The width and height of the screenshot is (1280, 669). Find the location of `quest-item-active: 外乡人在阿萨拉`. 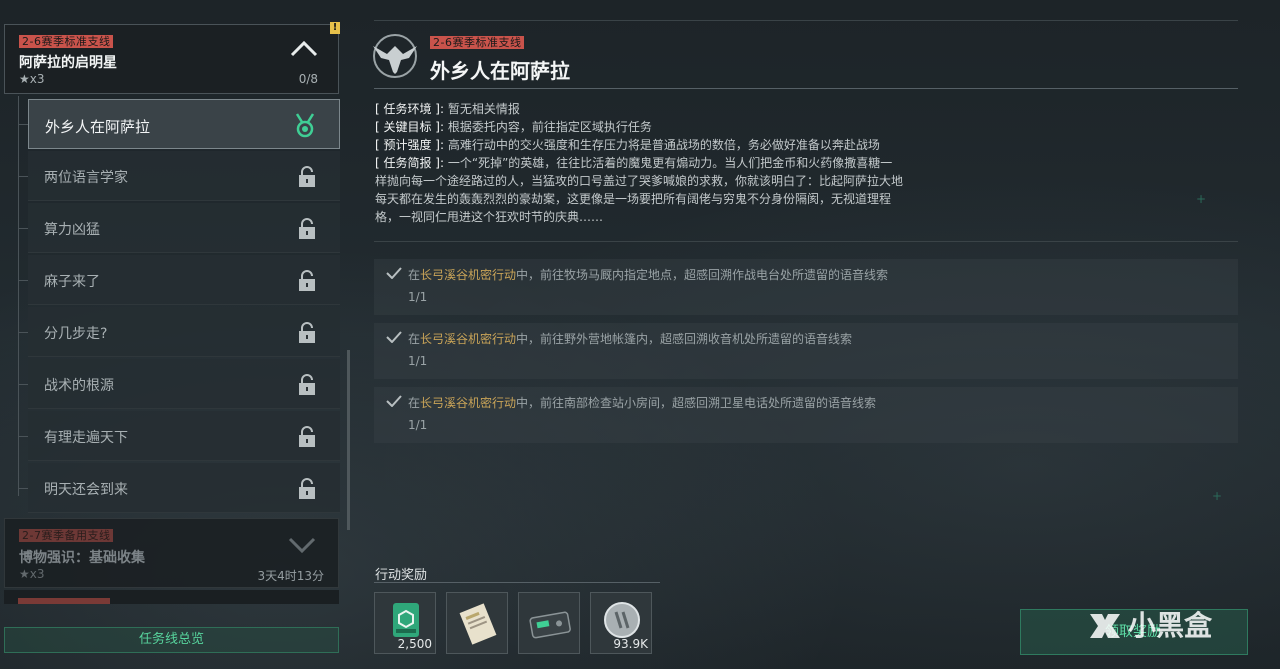

quest-item-active: 外乡人在阿萨拉 is located at coordinates (184, 124).